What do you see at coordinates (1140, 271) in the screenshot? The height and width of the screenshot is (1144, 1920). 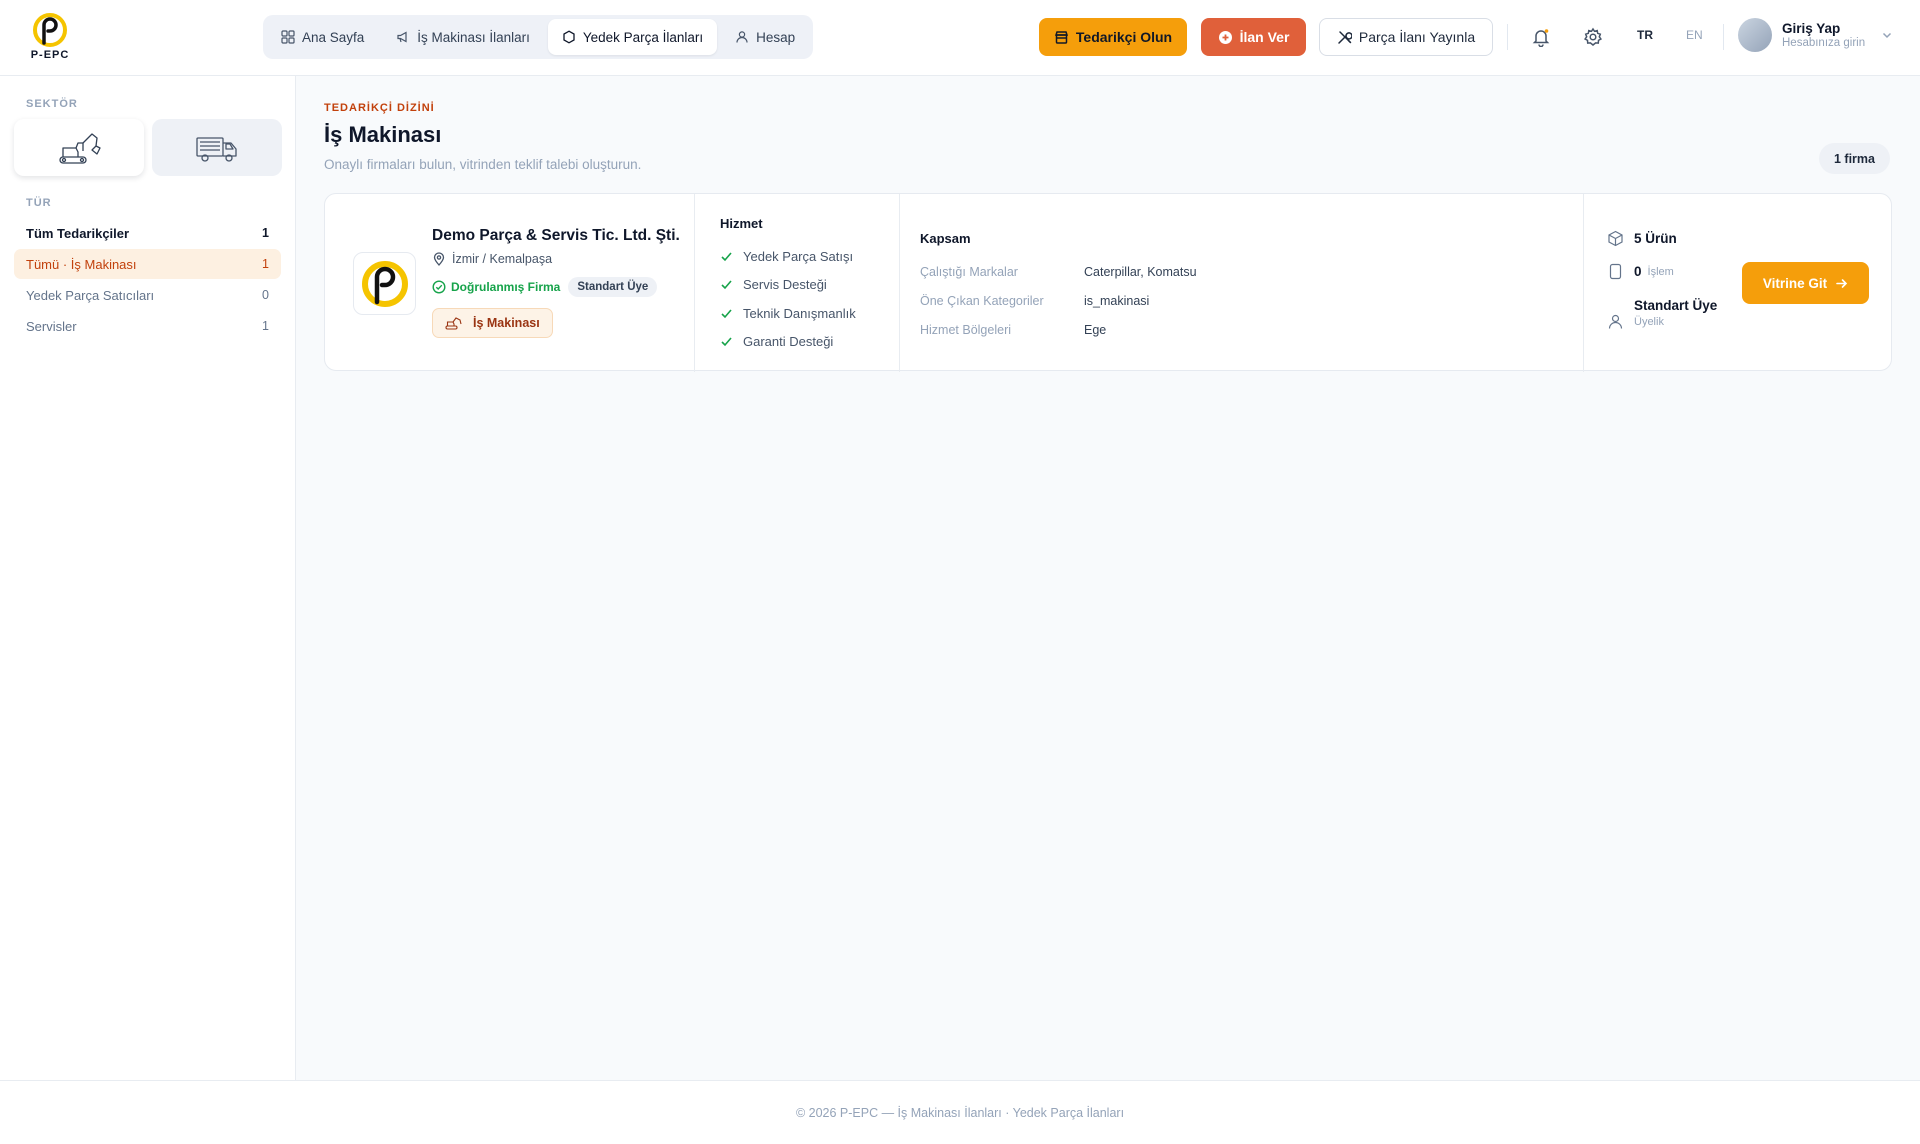 I see `scope-value: Caterpillar, Komatsu` at bounding box center [1140, 271].